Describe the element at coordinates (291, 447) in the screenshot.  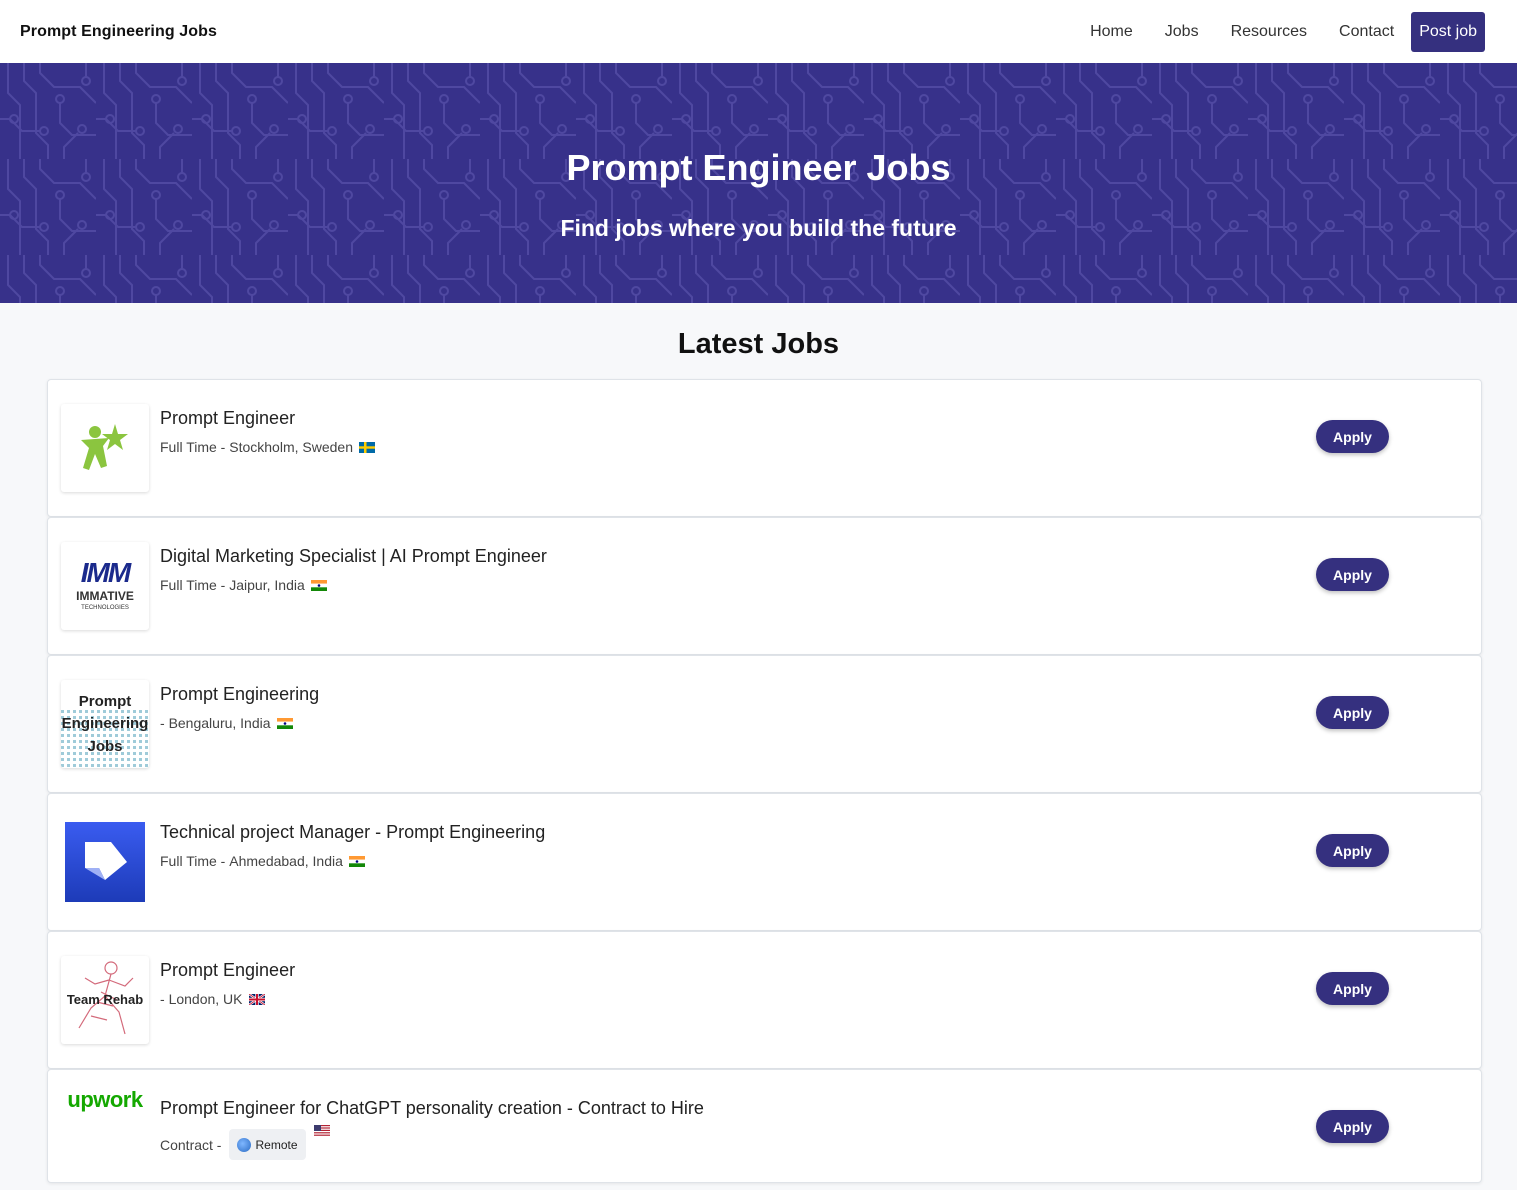
I see `job-location: Stockholm, Sweden` at that location.